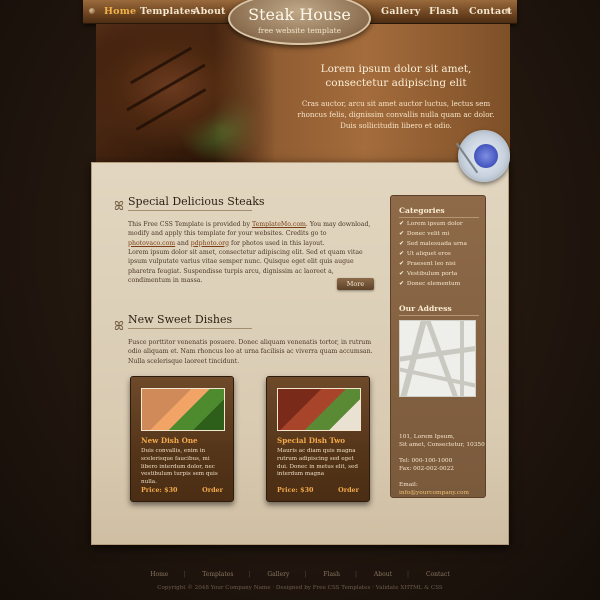  What do you see at coordinates (490, 11) in the screenshot?
I see `nav-contact: Contact` at bounding box center [490, 11].